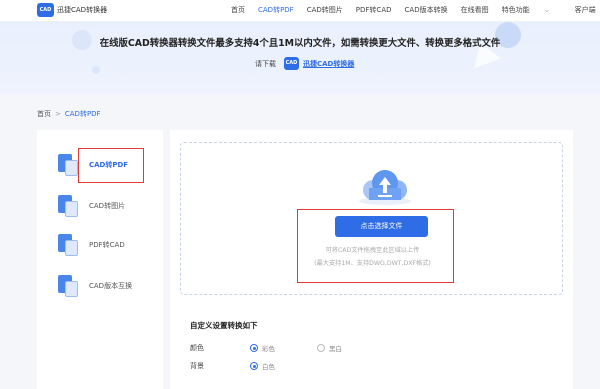 The height and width of the screenshot is (389, 600). I want to click on chevron-down-icon: ⌵, so click(546, 11).